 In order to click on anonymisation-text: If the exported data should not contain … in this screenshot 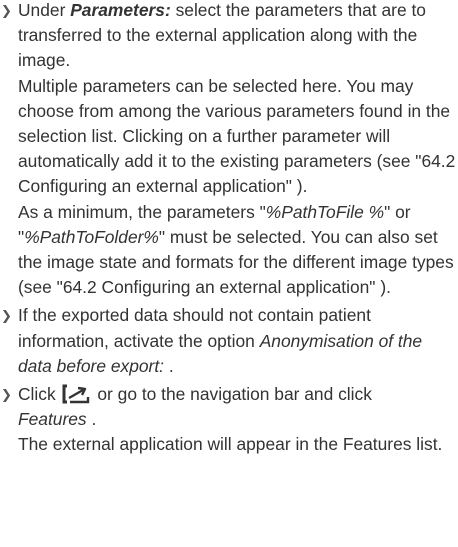, I will do `click(238, 341)`.